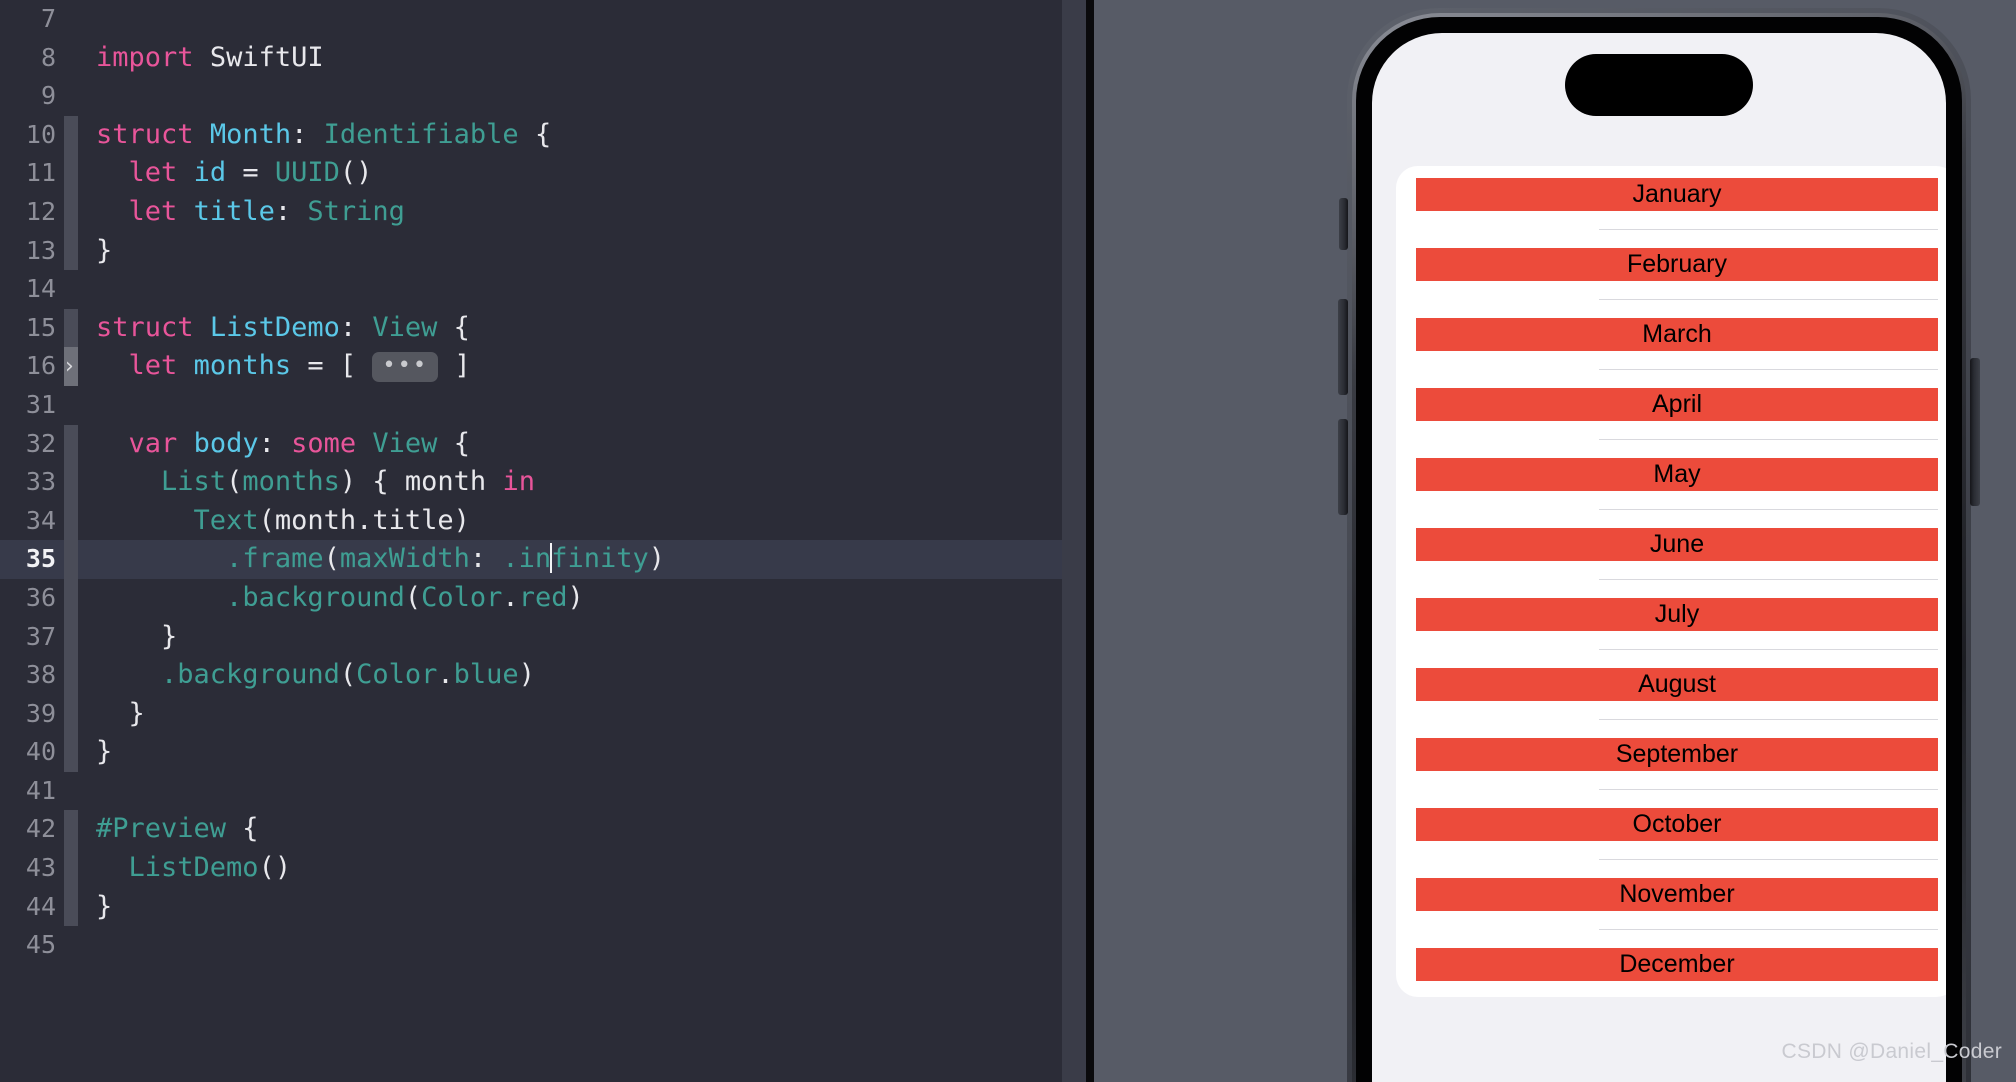  I want to click on list-item: October, so click(1671, 834).